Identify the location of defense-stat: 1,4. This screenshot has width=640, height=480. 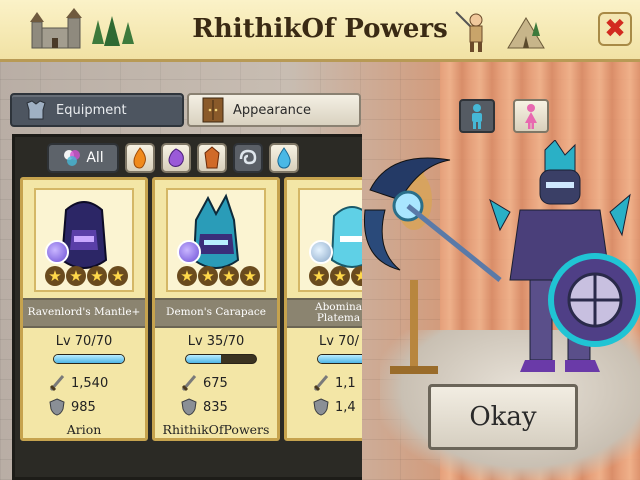
(337, 407).